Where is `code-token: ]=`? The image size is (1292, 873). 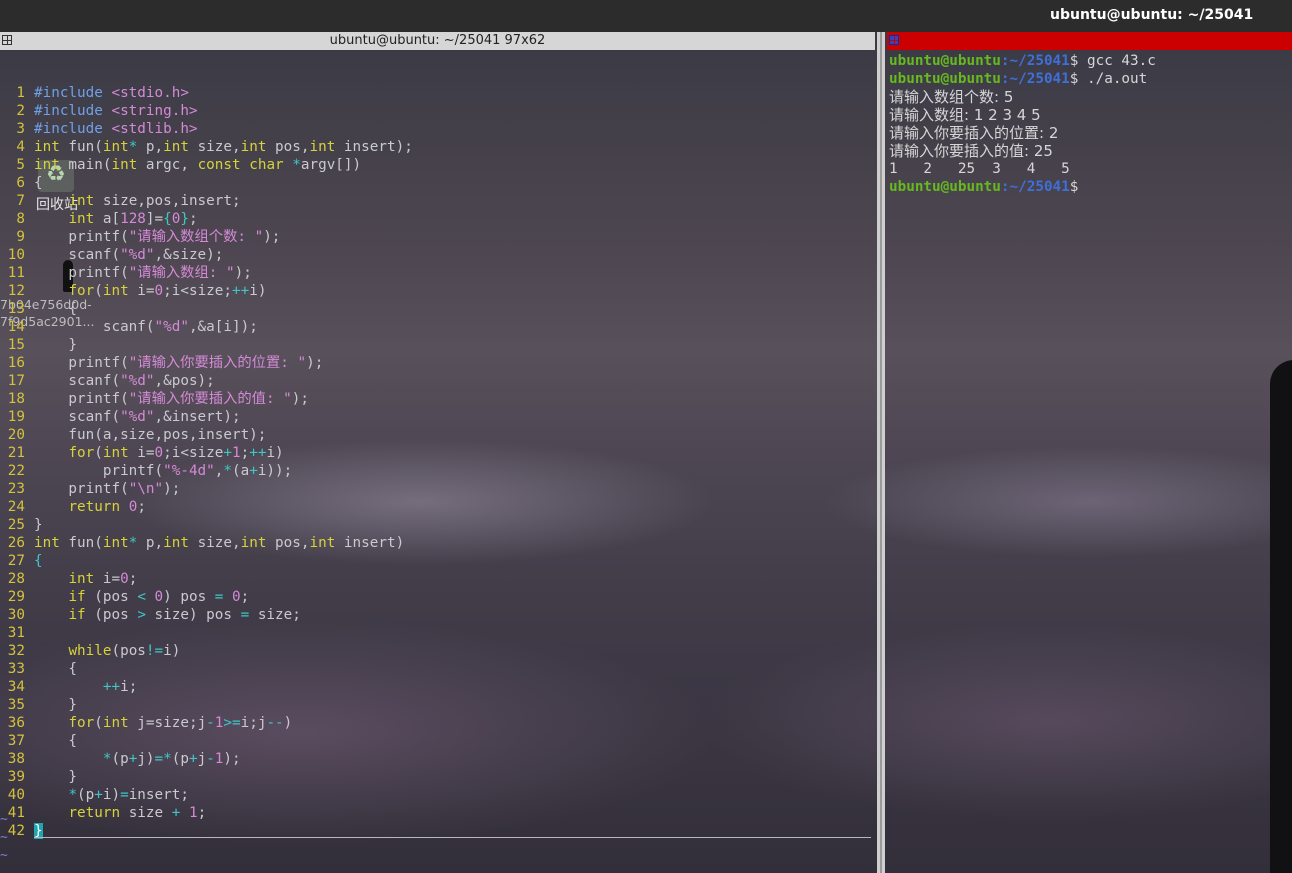
code-token: ]= is located at coordinates (154, 219).